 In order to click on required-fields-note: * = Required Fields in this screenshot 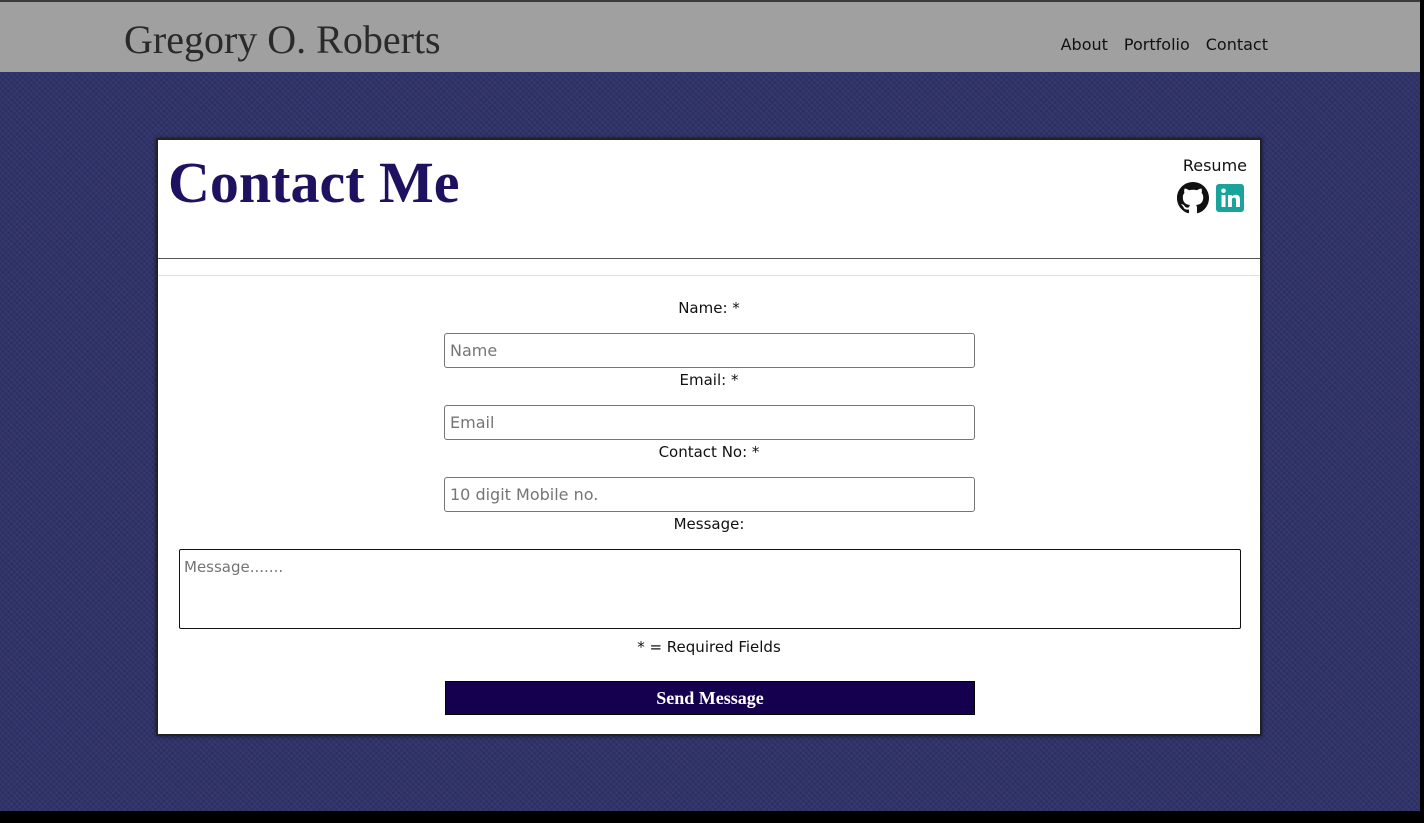, I will do `click(709, 647)`.